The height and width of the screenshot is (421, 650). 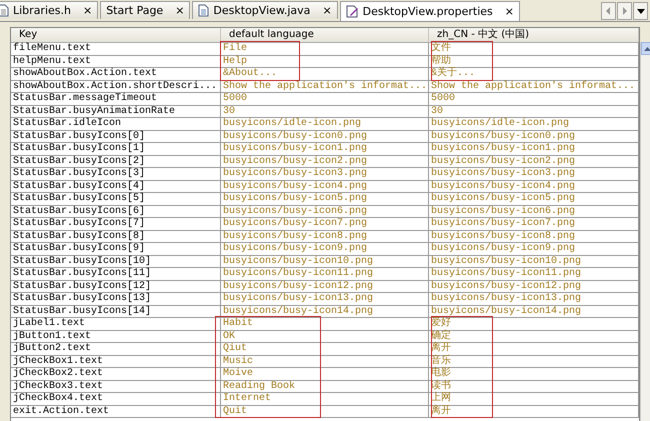 What do you see at coordinates (82, 298) in the screenshot?
I see `key-text: StatusBar.busyIcons[13]` at bounding box center [82, 298].